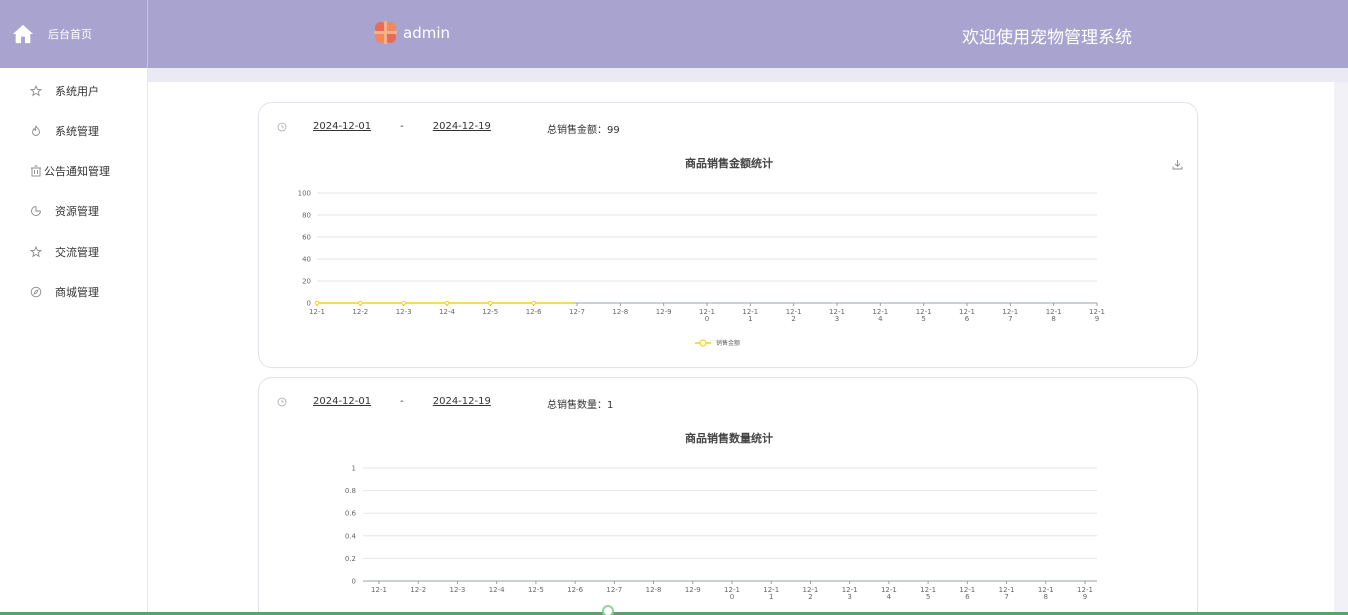  What do you see at coordinates (306, 216) in the screenshot?
I see `y-tick-label: 80` at bounding box center [306, 216].